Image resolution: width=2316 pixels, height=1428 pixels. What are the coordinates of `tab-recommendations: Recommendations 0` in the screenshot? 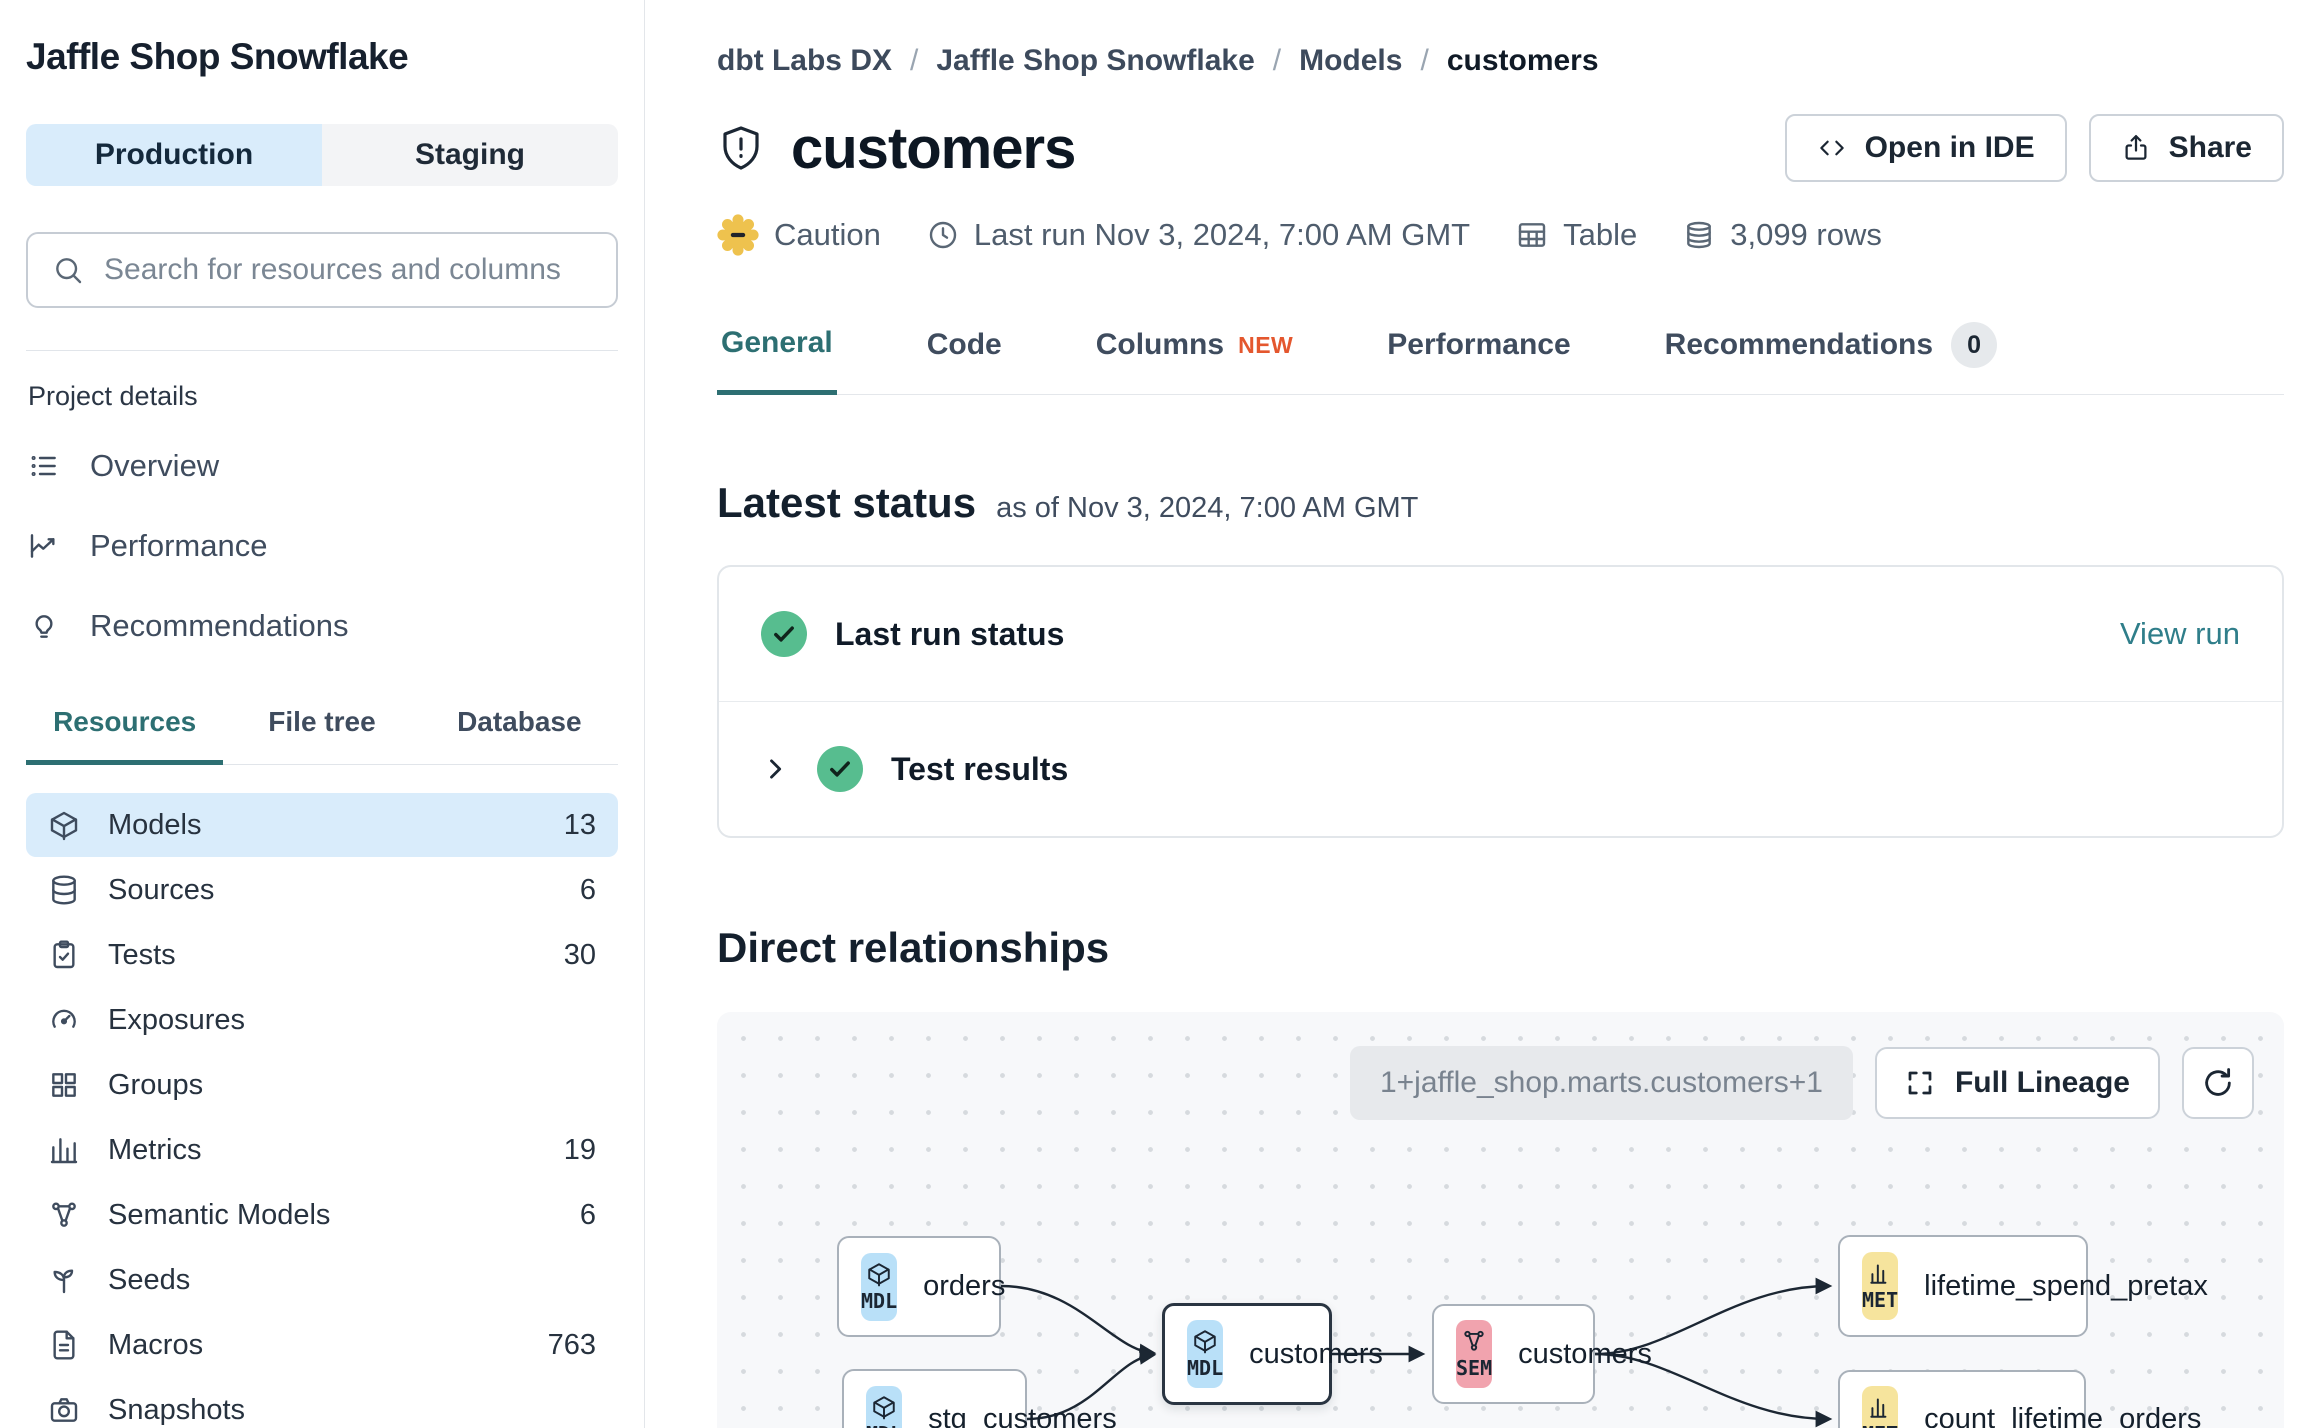 It's located at (1831, 358).